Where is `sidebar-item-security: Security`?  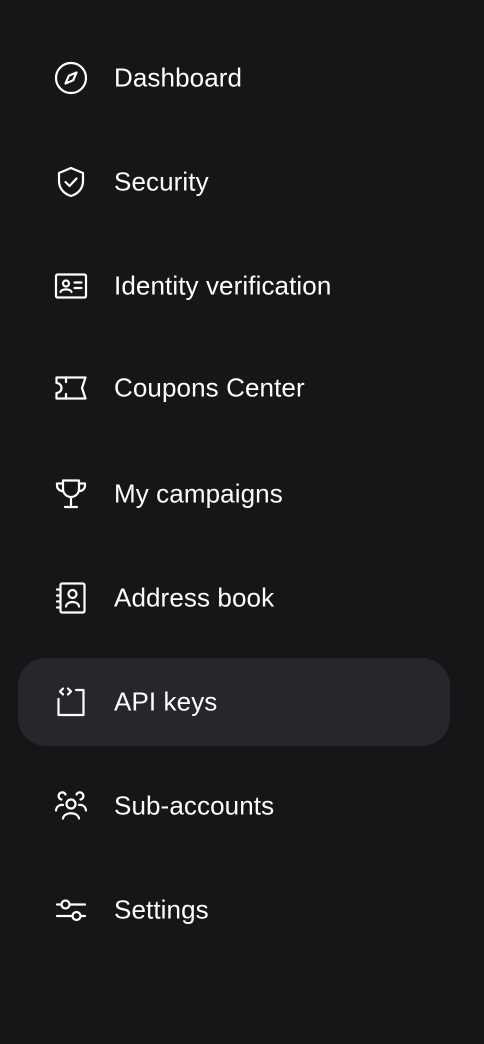 sidebar-item-security: Security is located at coordinates (234, 182).